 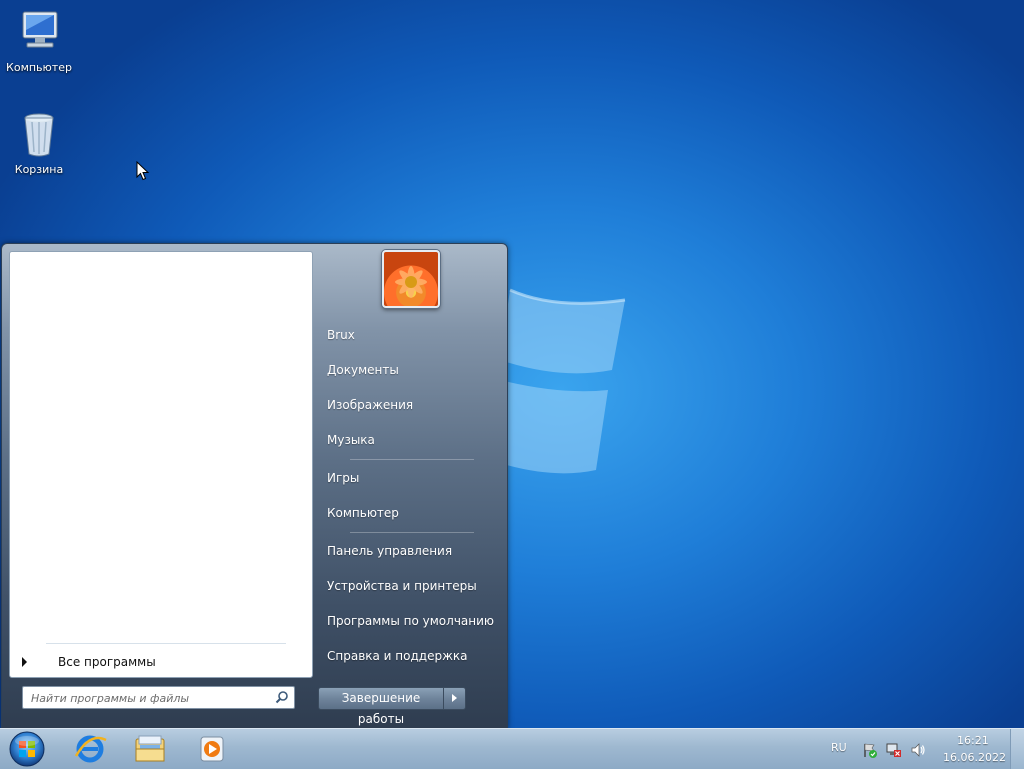 What do you see at coordinates (160, 662) in the screenshot?
I see `all-programs-button: Все программы` at bounding box center [160, 662].